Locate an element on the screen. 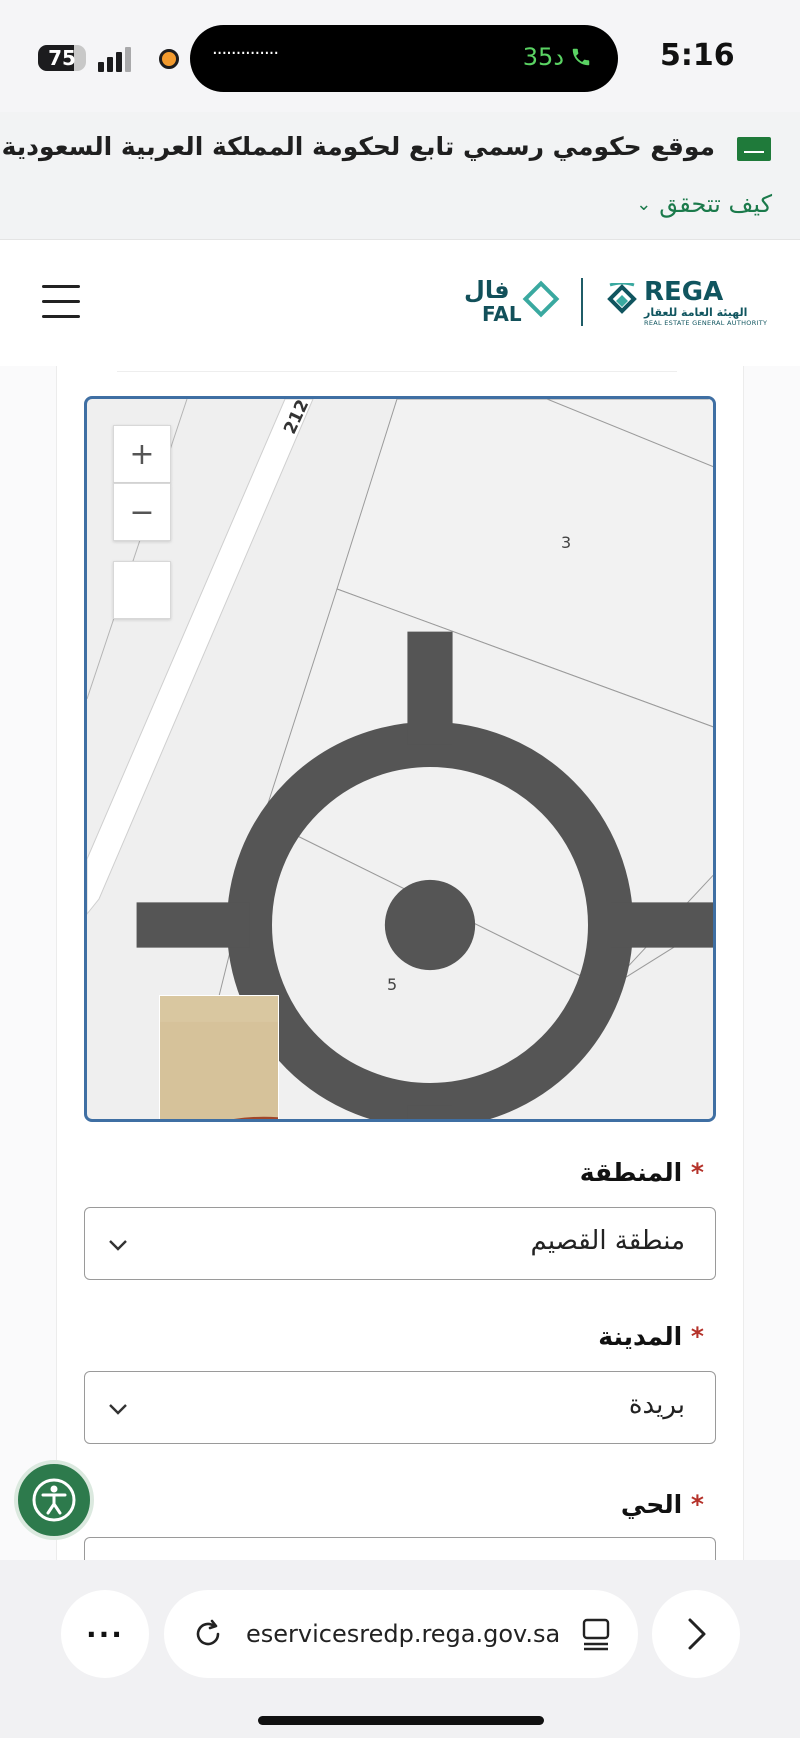 The width and height of the screenshot is (800, 1738). fal-diamond-icon is located at coordinates (541, 299).